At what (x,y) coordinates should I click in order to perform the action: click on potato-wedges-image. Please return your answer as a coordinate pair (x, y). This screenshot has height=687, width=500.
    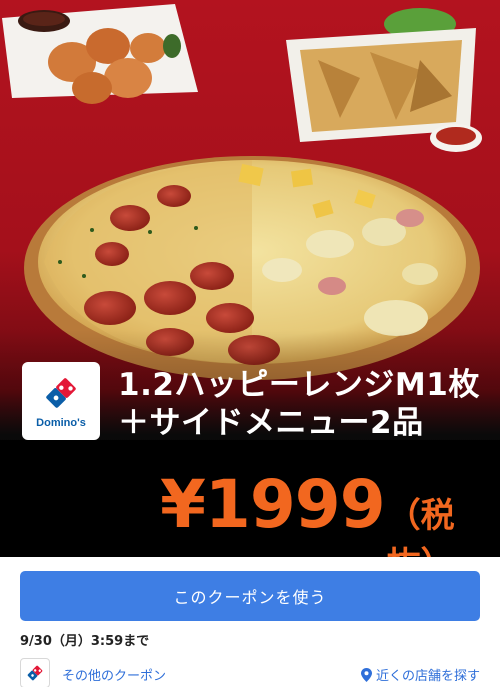
    Looking at the image, I should click on (384, 80).